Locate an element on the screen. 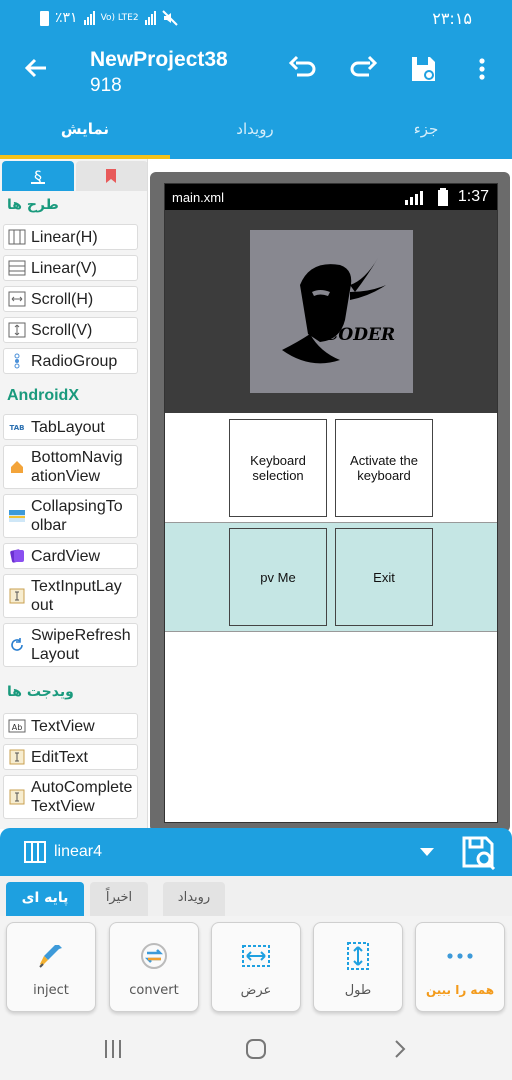 The image size is (512, 1080). palette-item-label: TextView is located at coordinates (63, 726).